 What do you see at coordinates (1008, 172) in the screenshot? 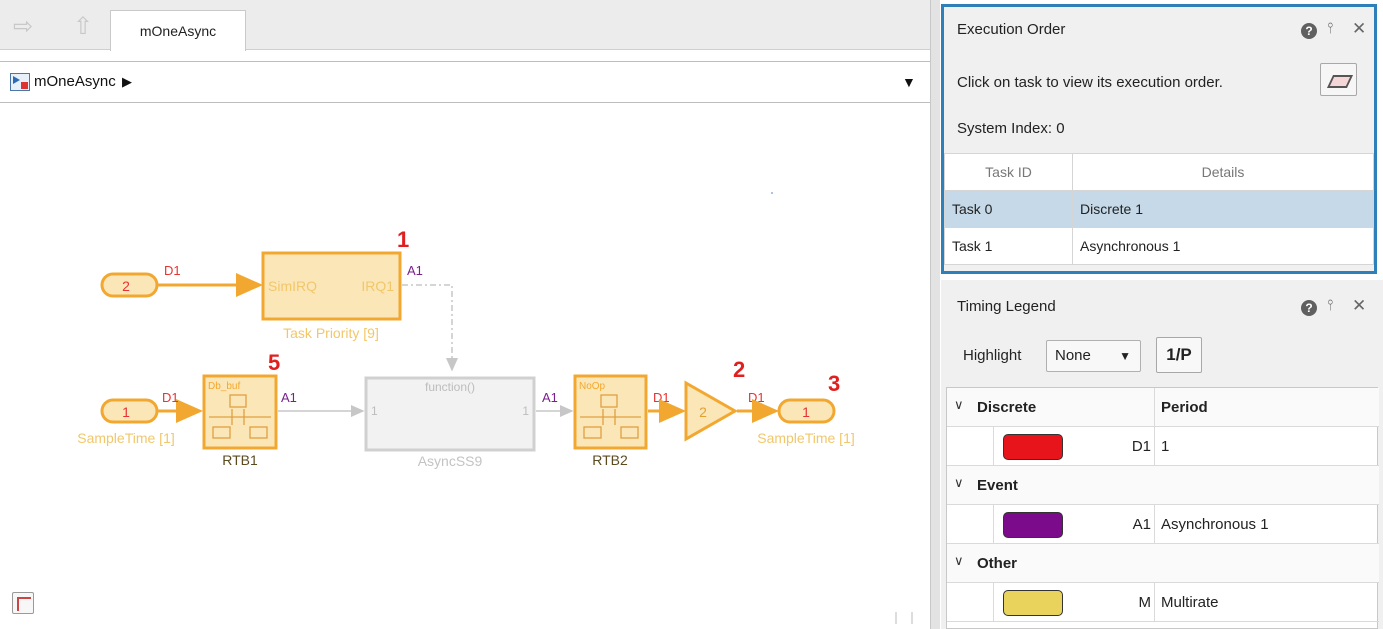
I see `column-header: Task ID` at bounding box center [1008, 172].